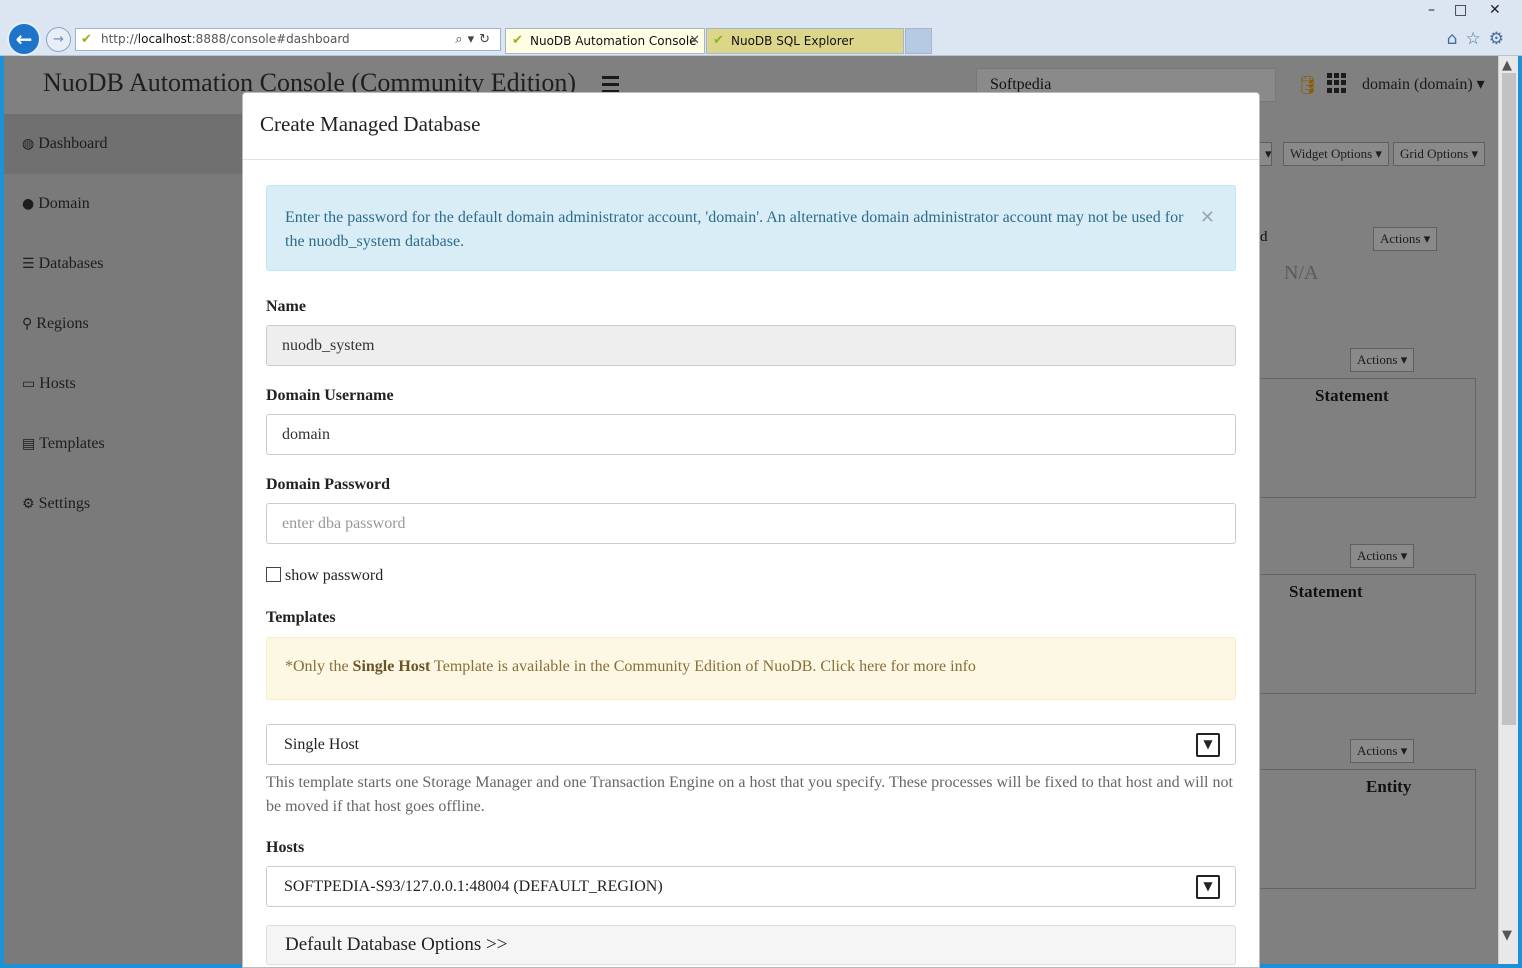  What do you see at coordinates (119, 39) in the screenshot?
I see `url-prefix: http://` at bounding box center [119, 39].